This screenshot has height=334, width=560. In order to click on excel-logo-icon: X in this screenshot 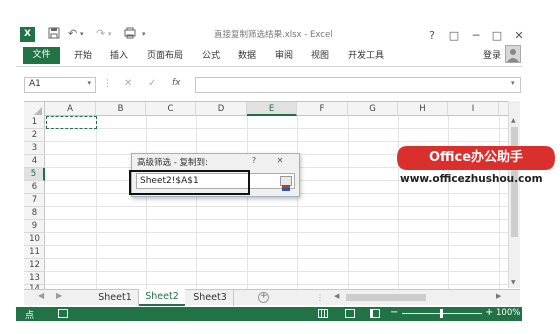, I will do `click(27, 34)`.